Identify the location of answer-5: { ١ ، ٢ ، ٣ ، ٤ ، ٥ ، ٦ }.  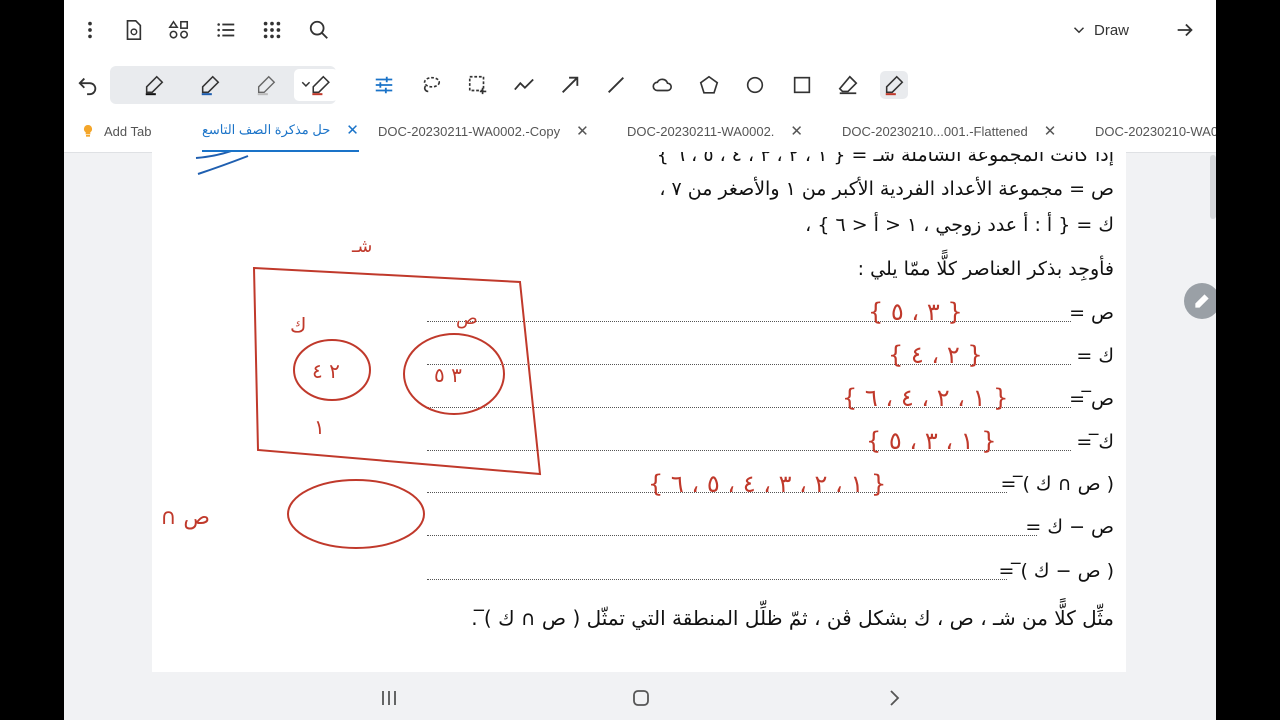
(767, 484).